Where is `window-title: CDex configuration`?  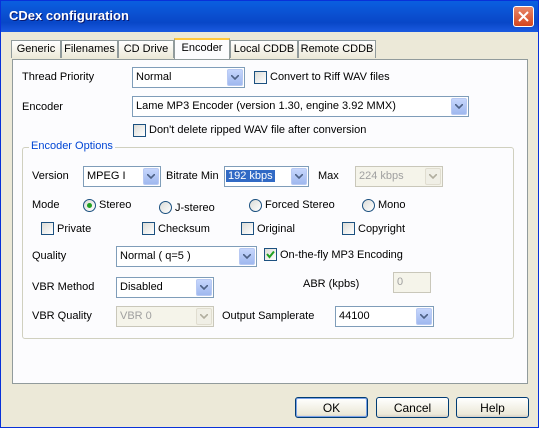
window-title: CDex configuration is located at coordinates (69, 15).